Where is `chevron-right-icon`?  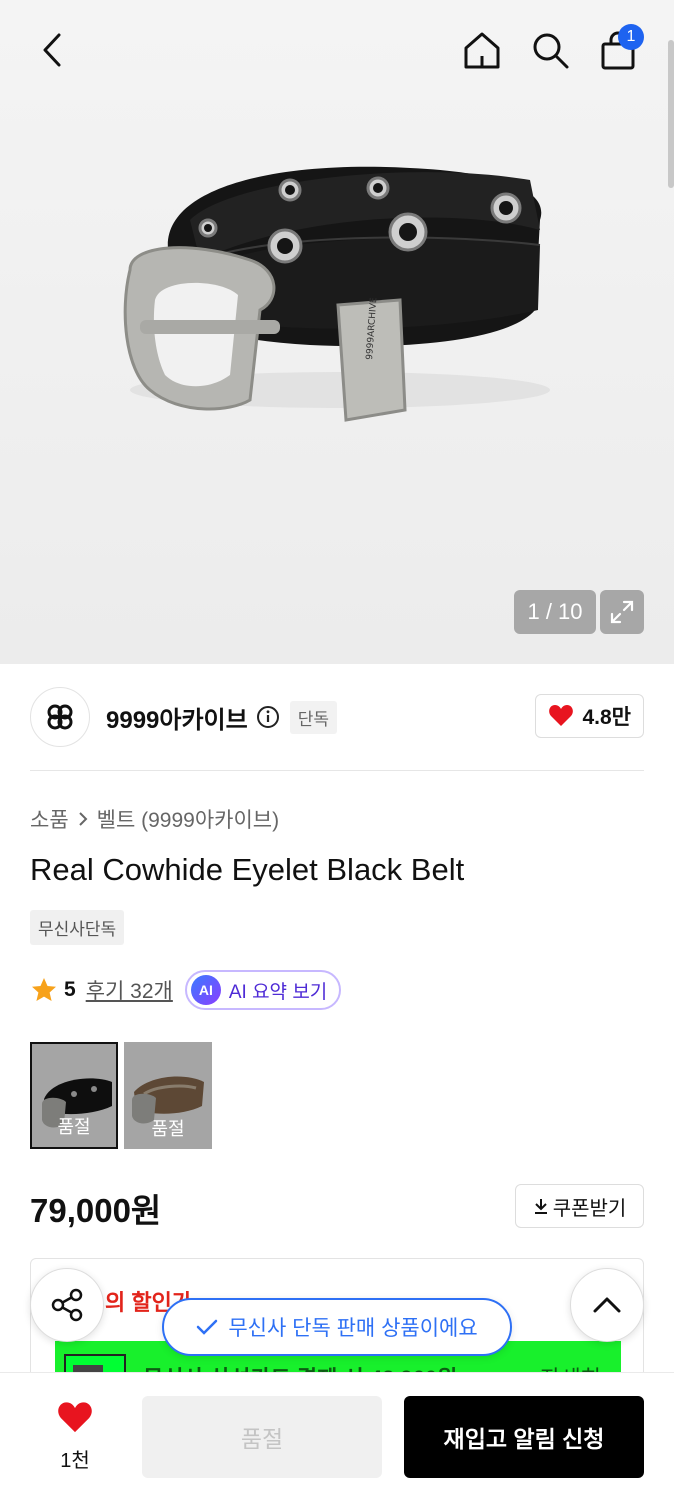
chevron-right-icon is located at coordinates (83, 819).